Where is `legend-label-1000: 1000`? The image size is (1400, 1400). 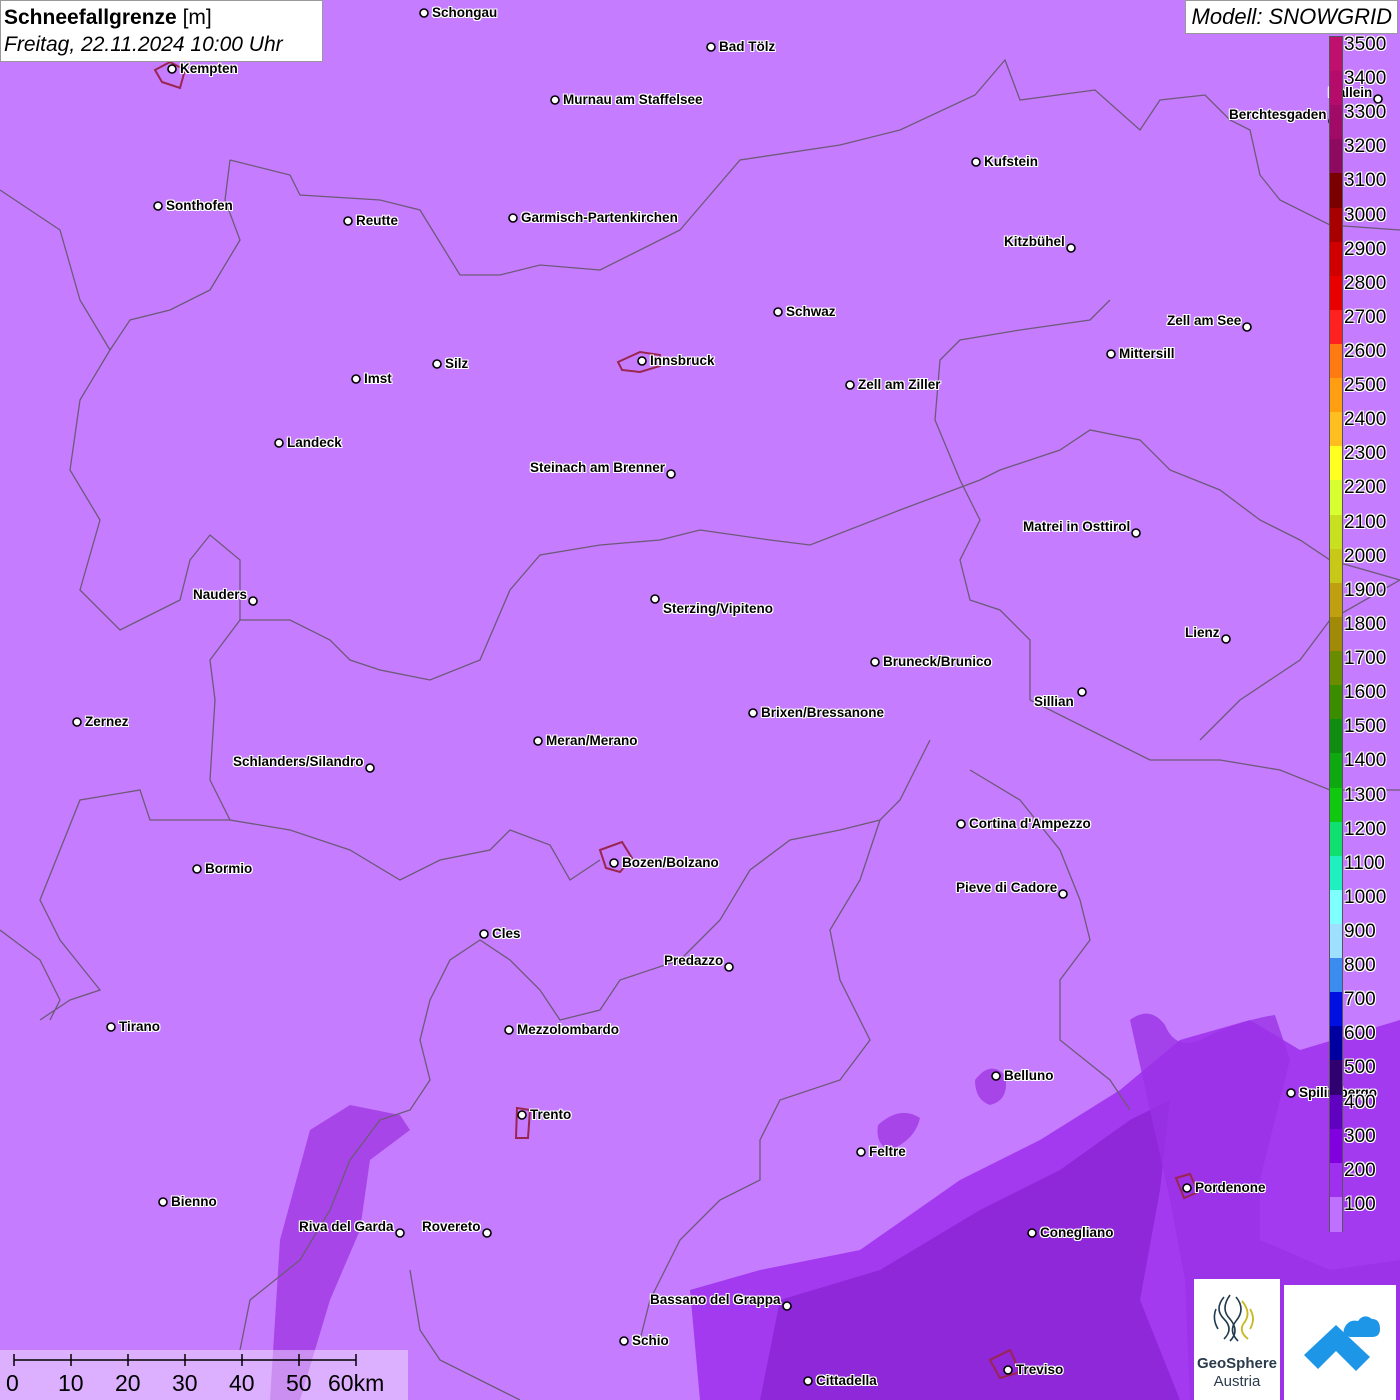
legend-label-1000: 1000 is located at coordinates (1365, 897).